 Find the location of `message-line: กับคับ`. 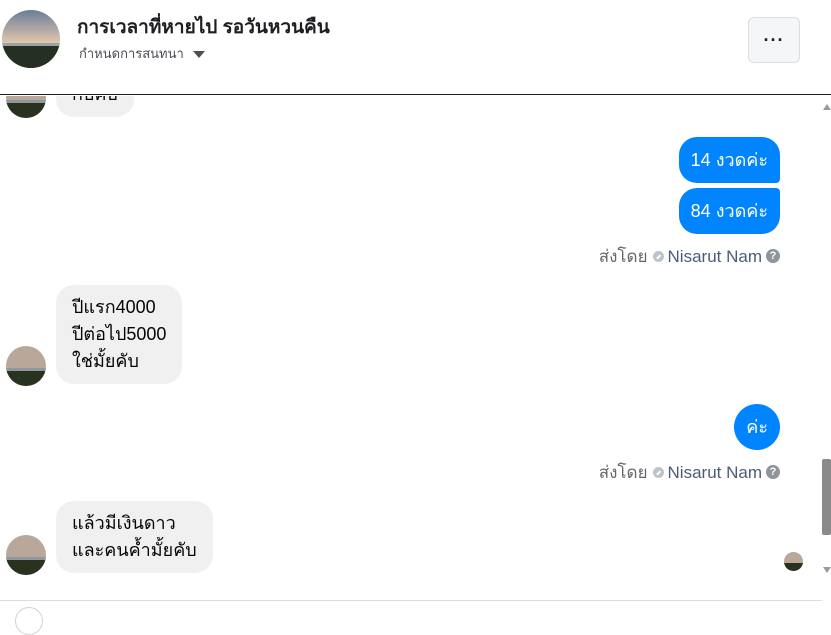

message-line: กับคับ is located at coordinates (95, 102).